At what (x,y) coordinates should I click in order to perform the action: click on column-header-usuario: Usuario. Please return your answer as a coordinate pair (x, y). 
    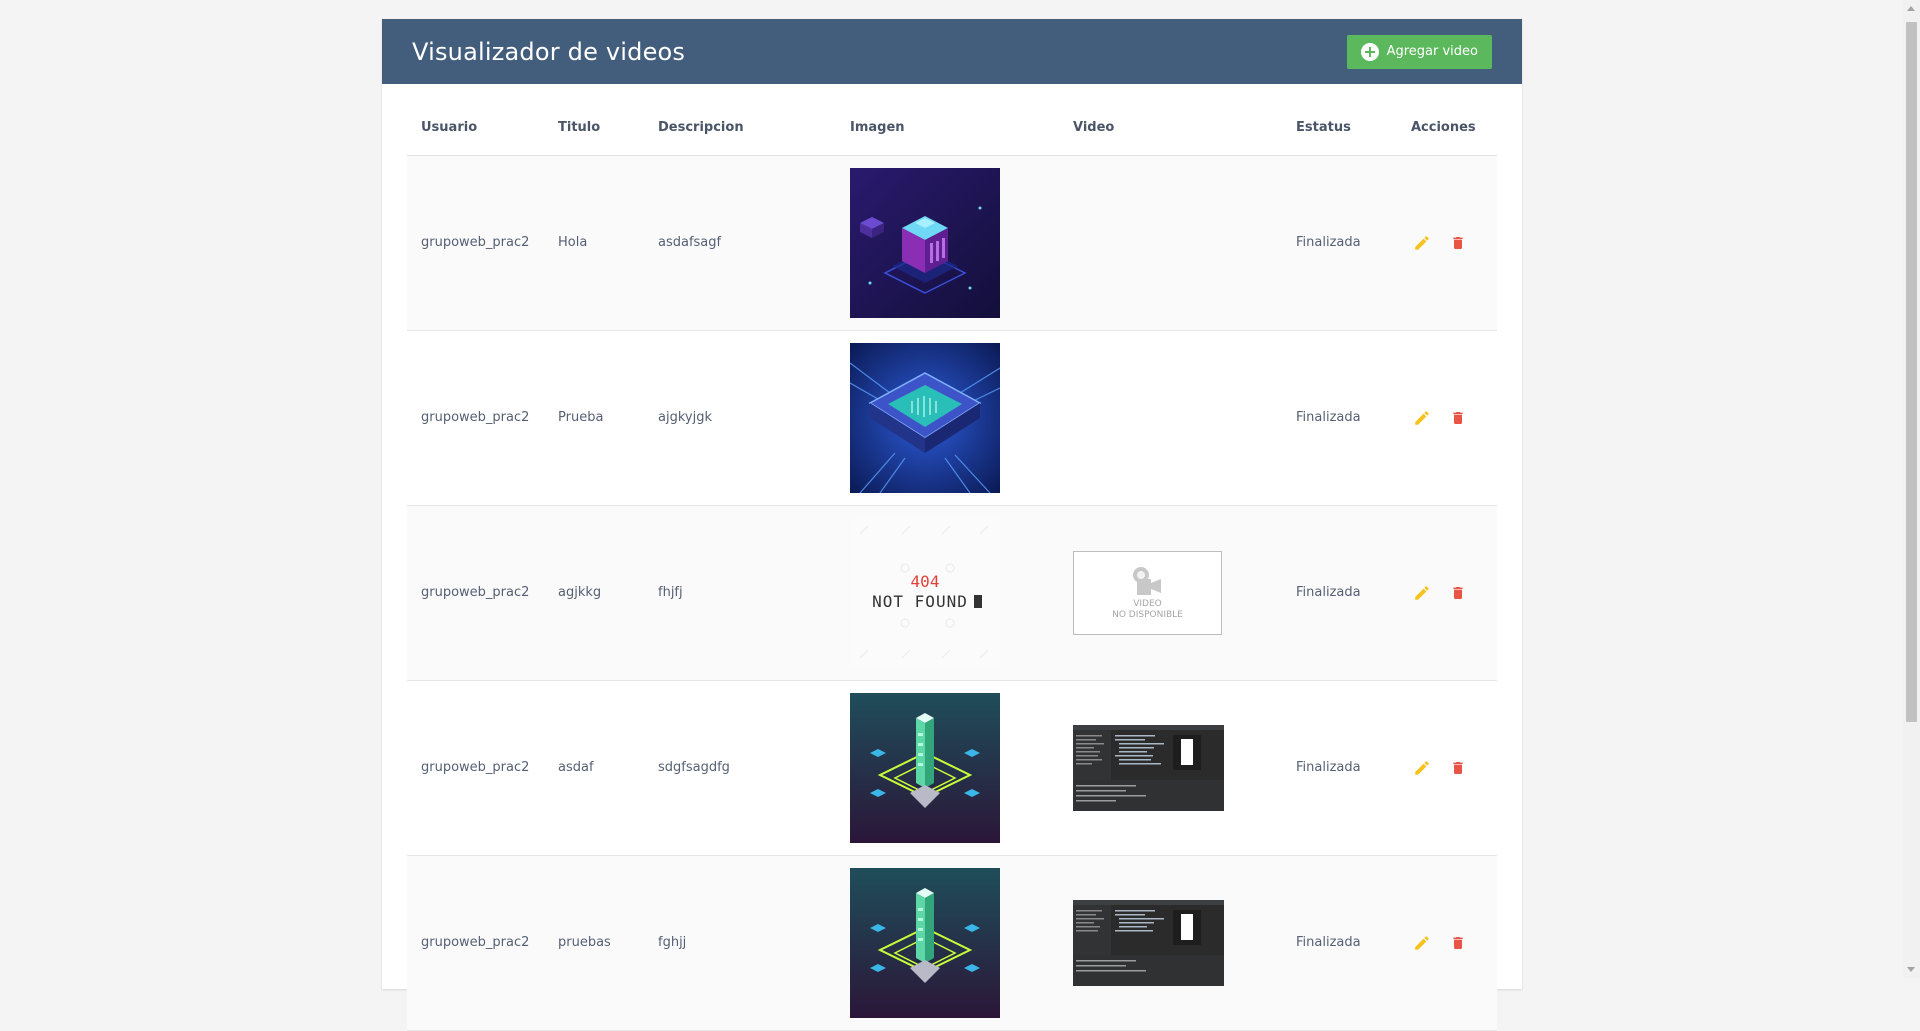
    Looking at the image, I should click on (475, 128).